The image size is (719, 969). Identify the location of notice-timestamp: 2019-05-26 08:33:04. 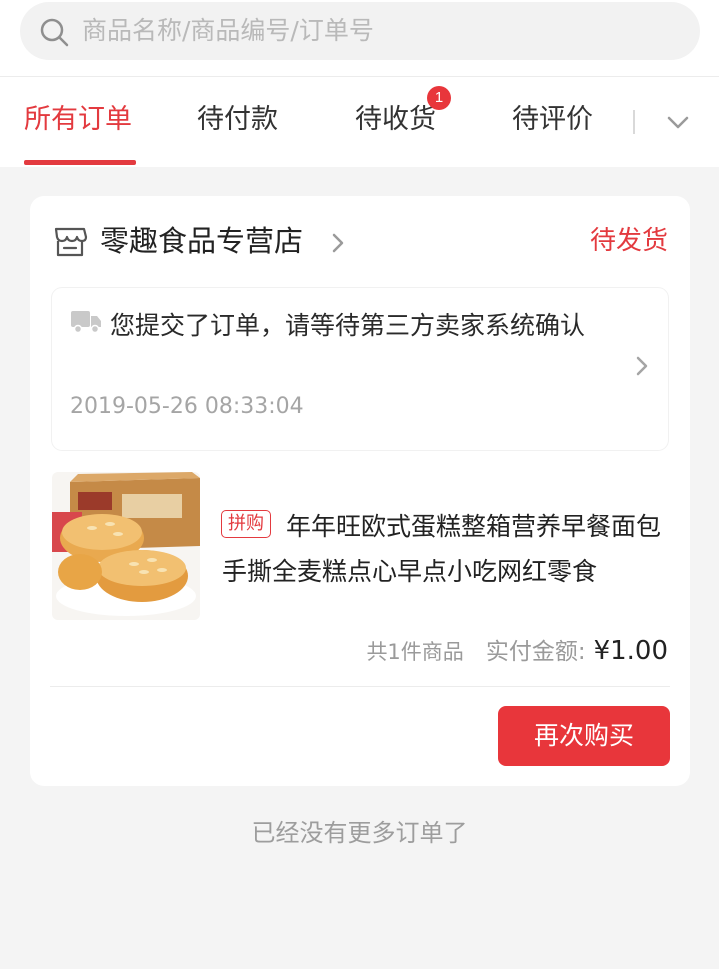
(187, 406).